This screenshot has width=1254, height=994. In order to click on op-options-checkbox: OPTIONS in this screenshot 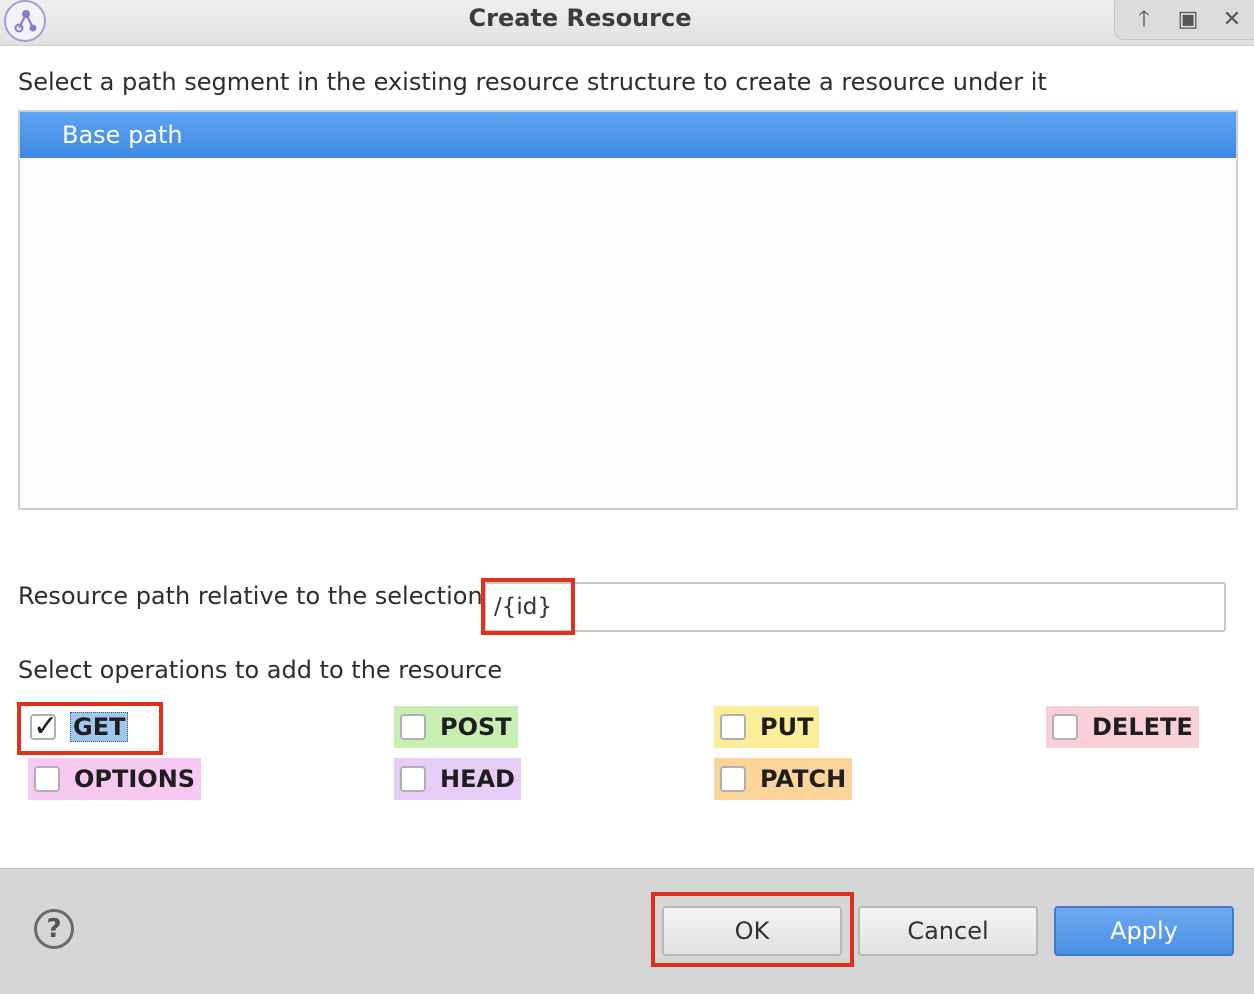, I will do `click(115, 779)`.